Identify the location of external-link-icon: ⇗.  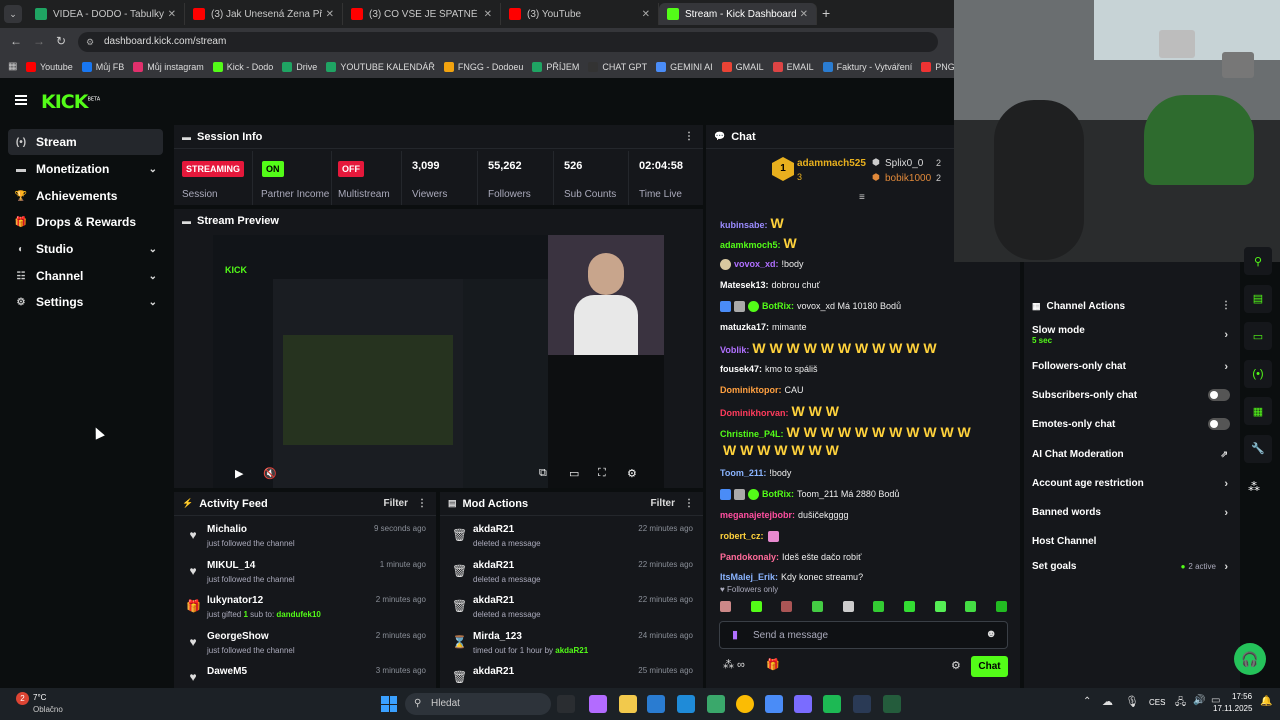
(1224, 454).